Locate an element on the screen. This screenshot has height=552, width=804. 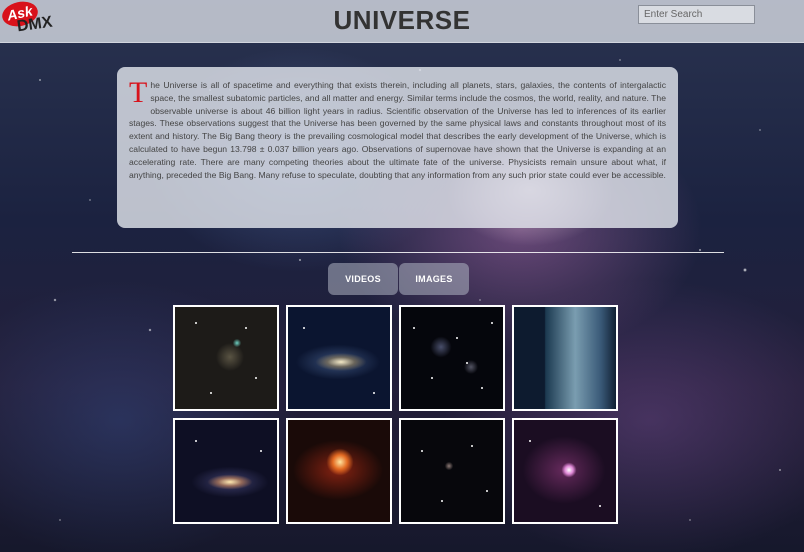
gallery-thumb-deep-space is located at coordinates (452, 471).